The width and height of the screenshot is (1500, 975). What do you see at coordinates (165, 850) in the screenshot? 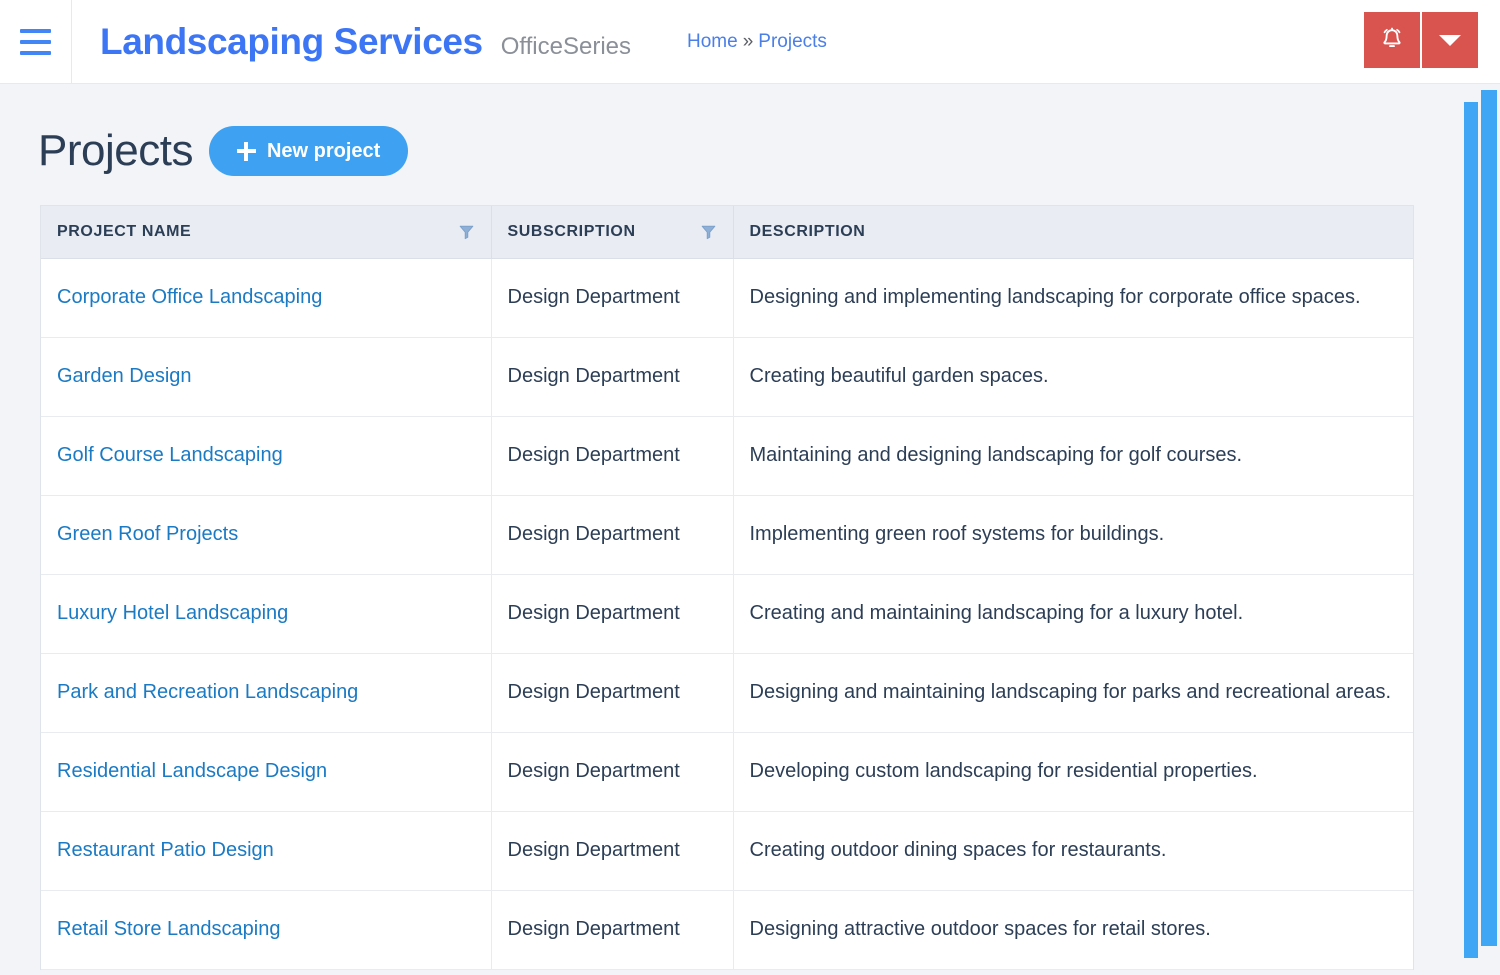
I see `project-link: Restaurant Patio Design` at bounding box center [165, 850].